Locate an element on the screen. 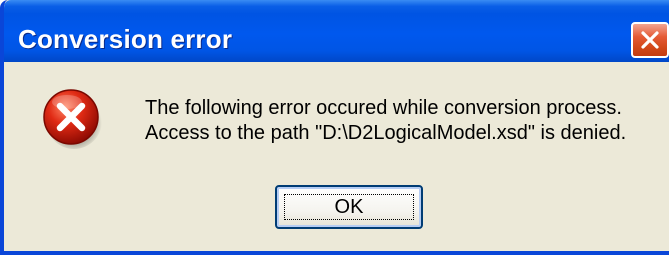 This screenshot has width=669, height=255. close-button is located at coordinates (650, 40).